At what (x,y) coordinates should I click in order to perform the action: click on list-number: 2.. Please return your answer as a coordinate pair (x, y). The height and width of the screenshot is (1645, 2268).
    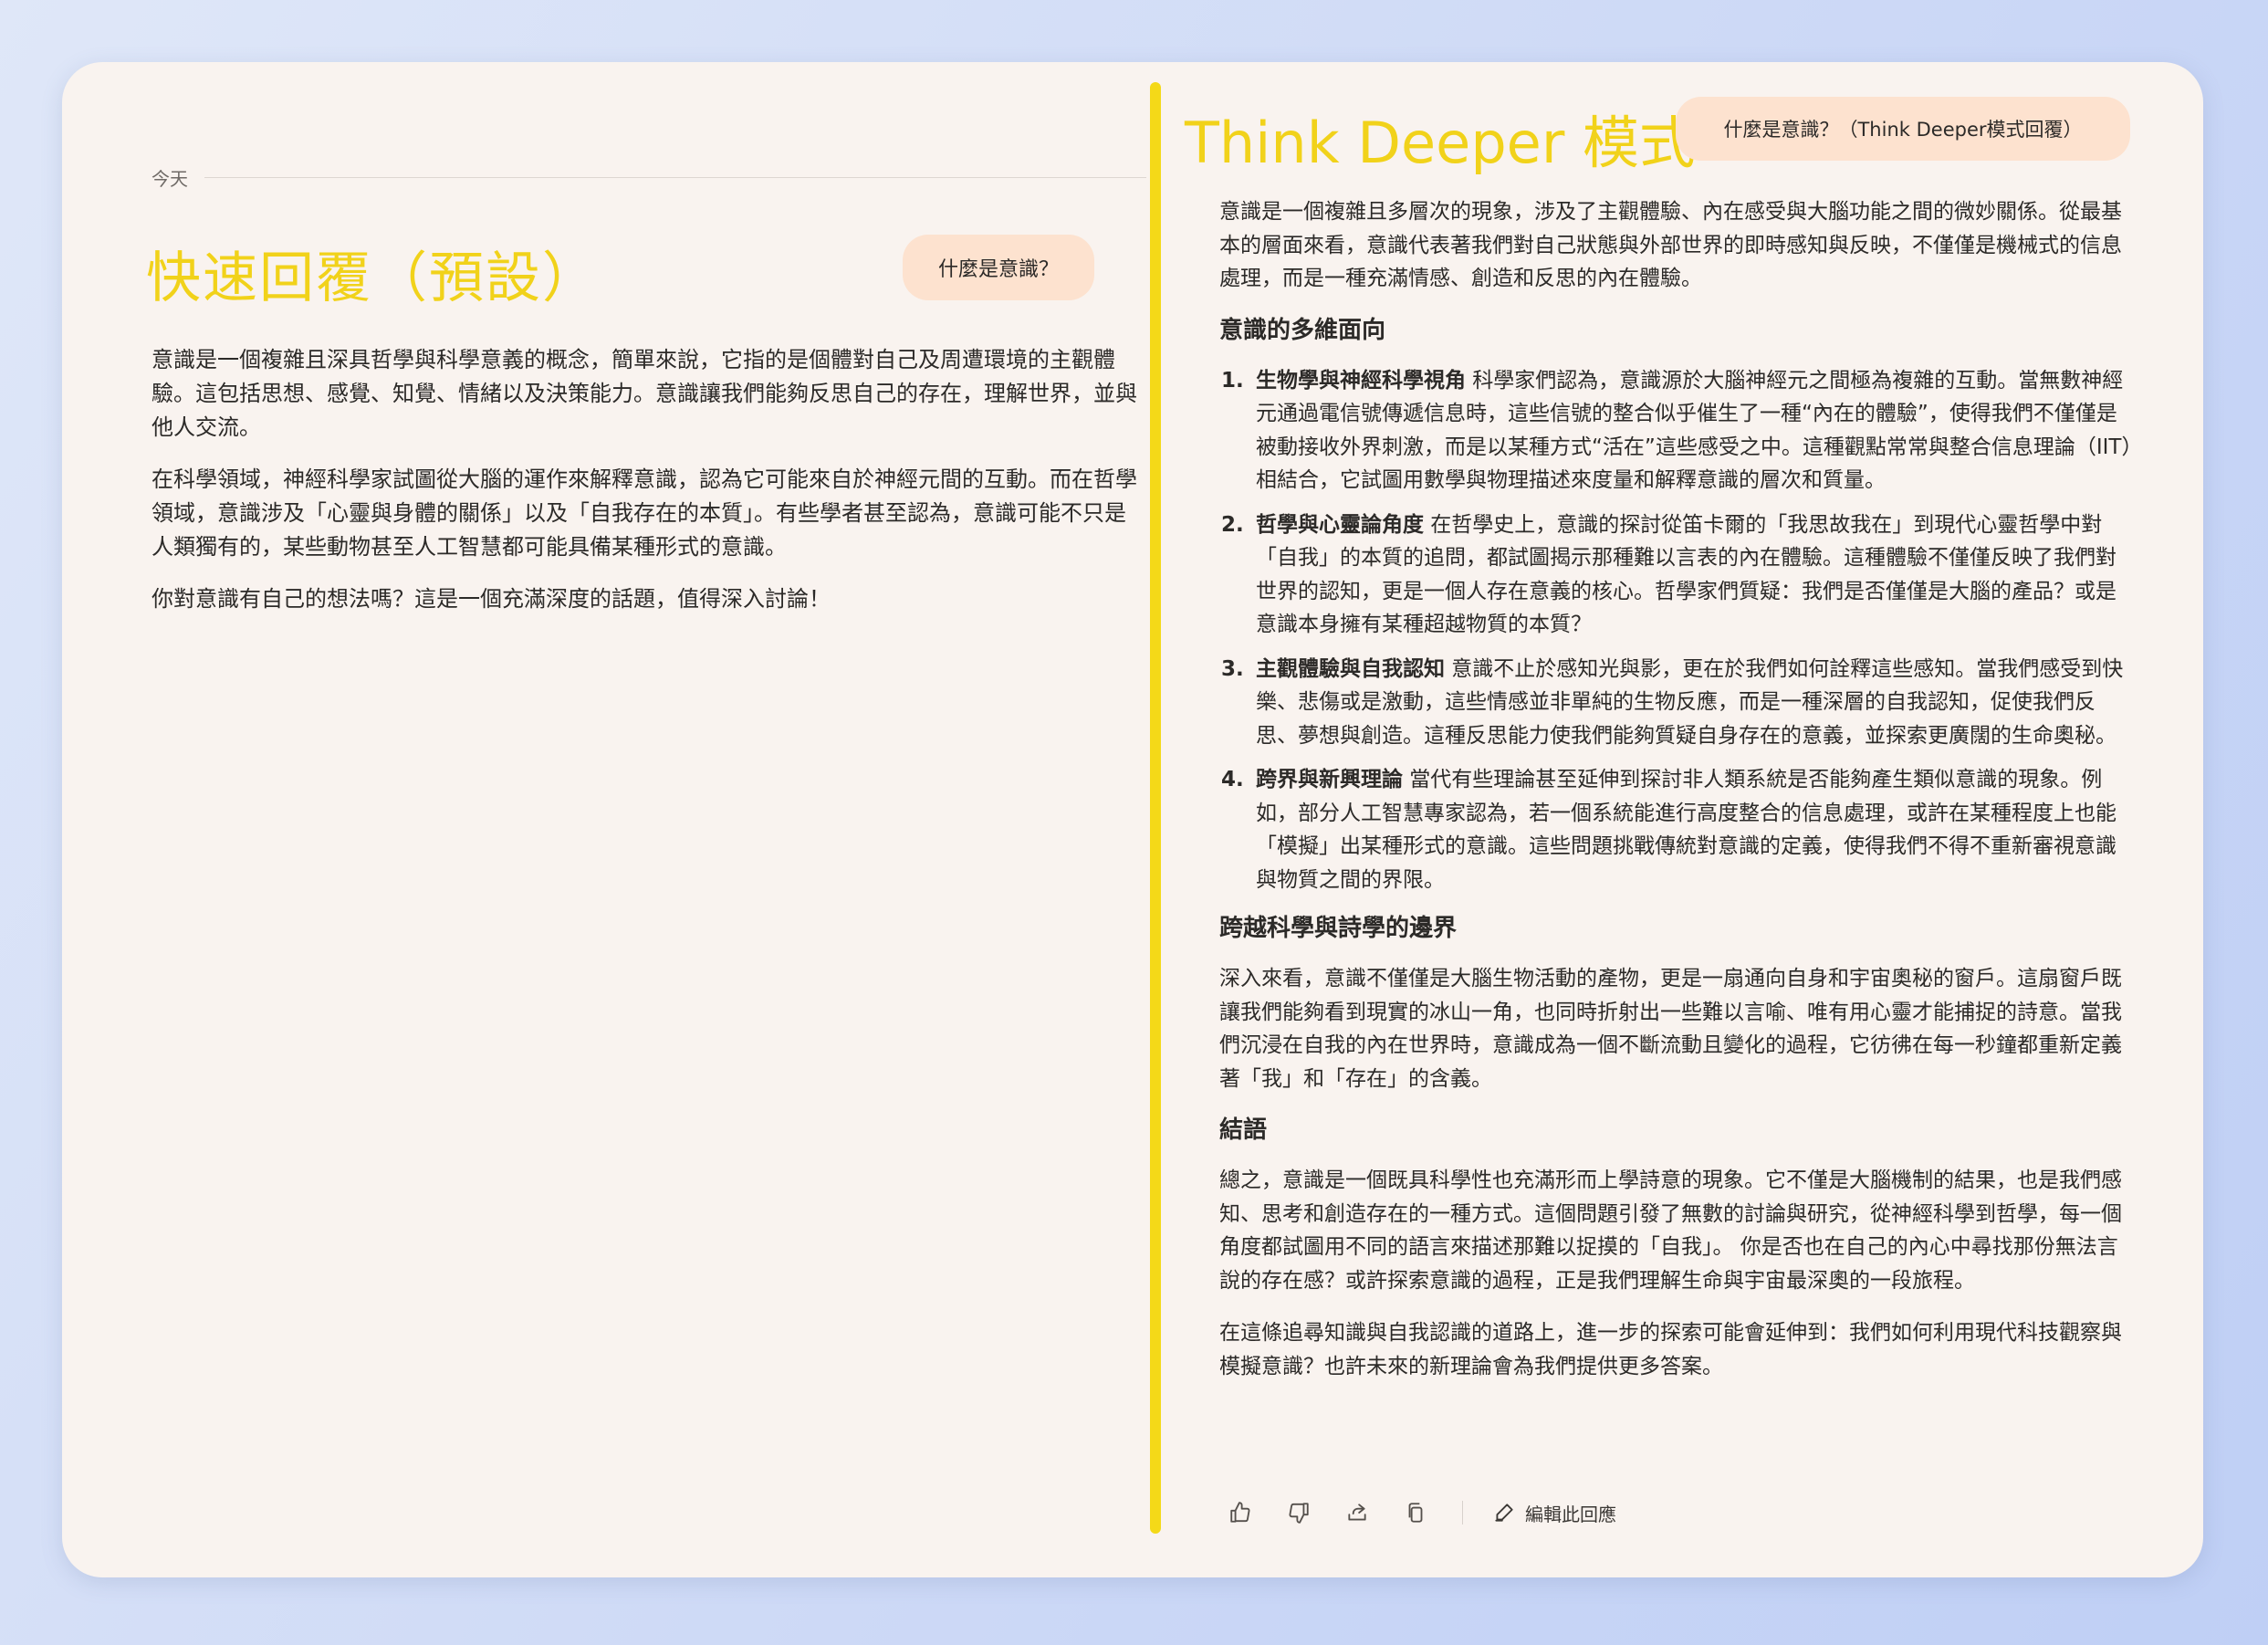
    Looking at the image, I should click on (1232, 524).